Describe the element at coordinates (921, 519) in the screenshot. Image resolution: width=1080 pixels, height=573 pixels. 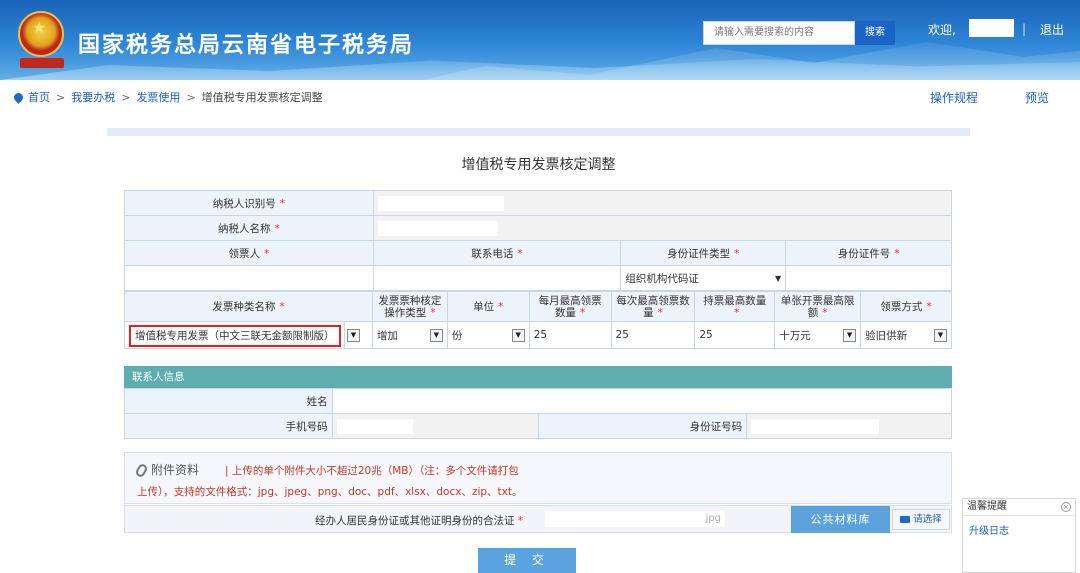
I see `choose-file-button: 请选择` at that location.